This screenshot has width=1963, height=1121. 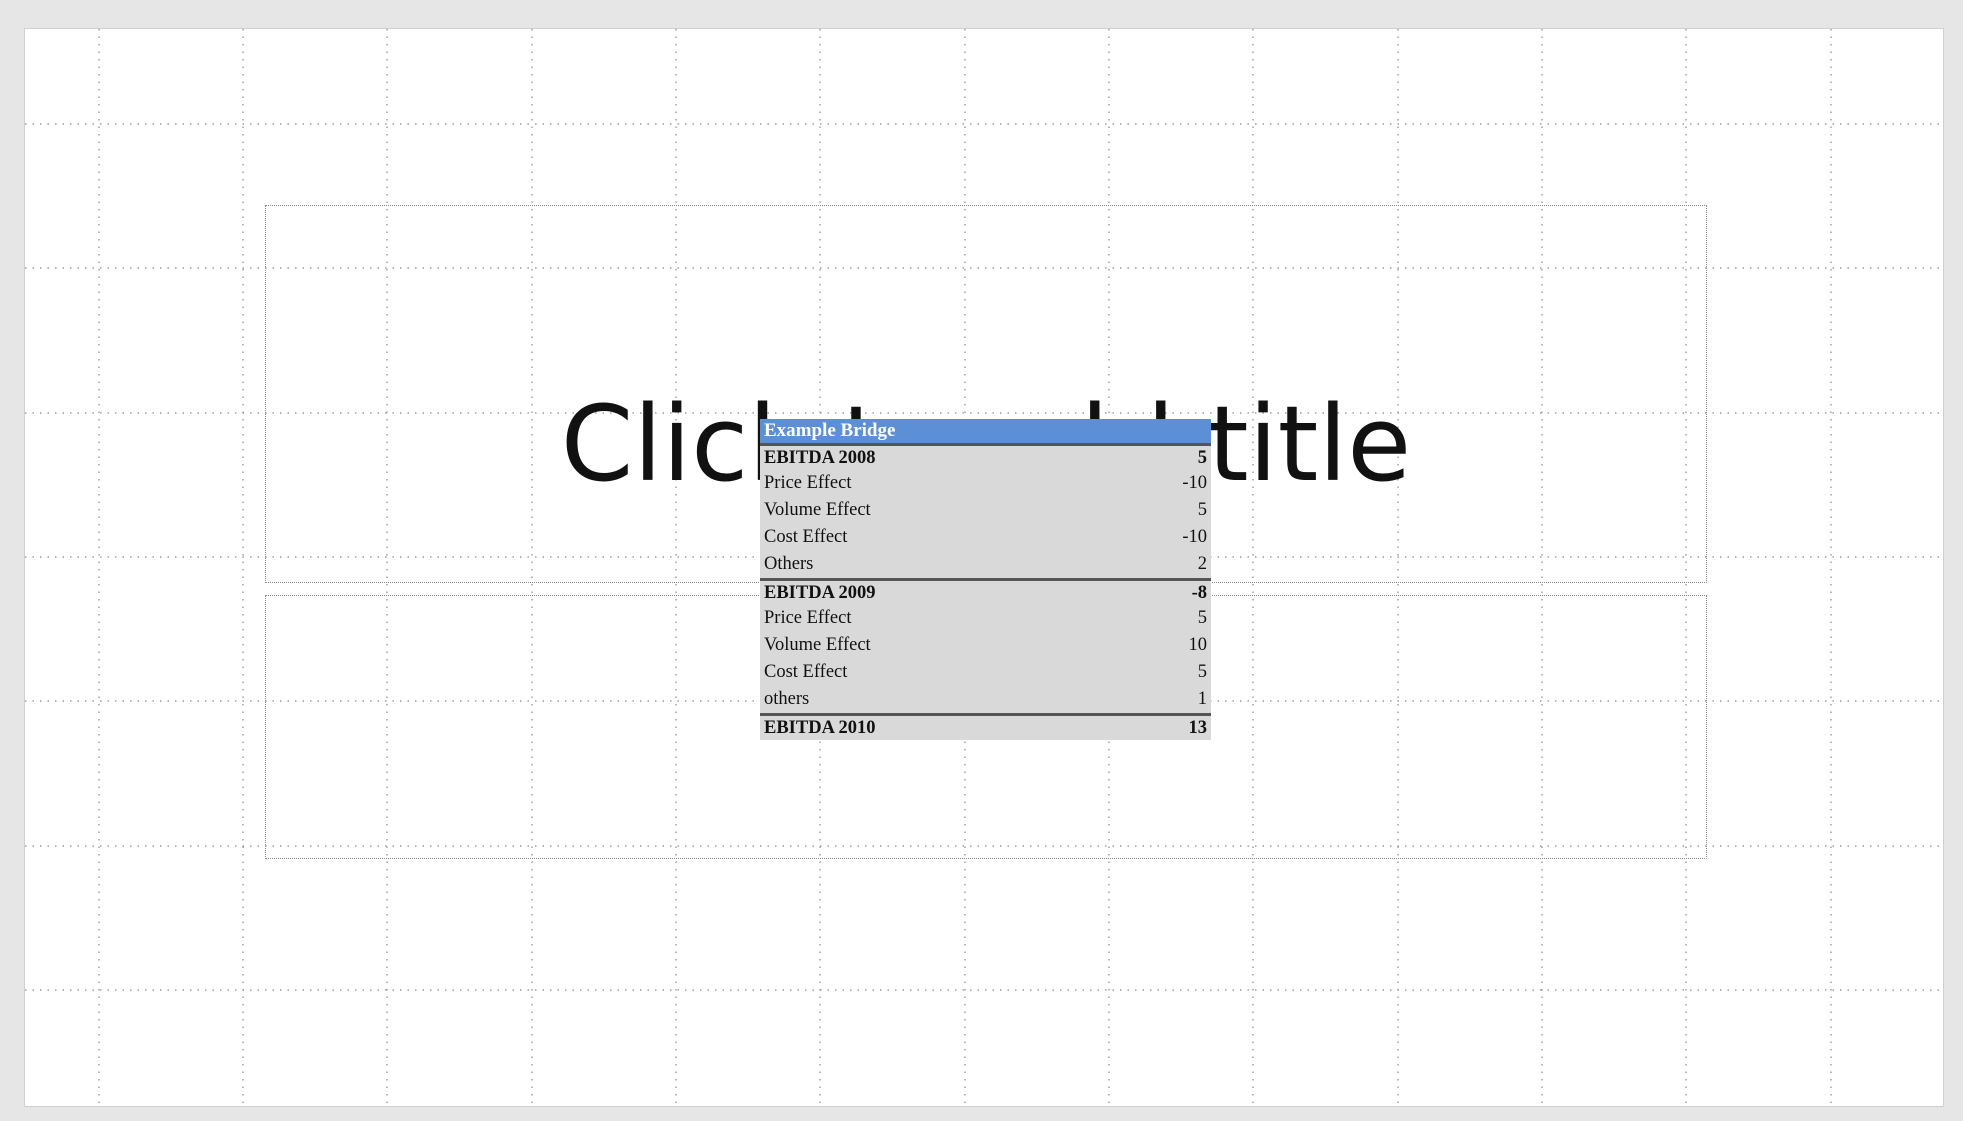 What do you see at coordinates (985, 591) in the screenshot?
I see `bridge-total-row: EBITDA 2009 -8` at bounding box center [985, 591].